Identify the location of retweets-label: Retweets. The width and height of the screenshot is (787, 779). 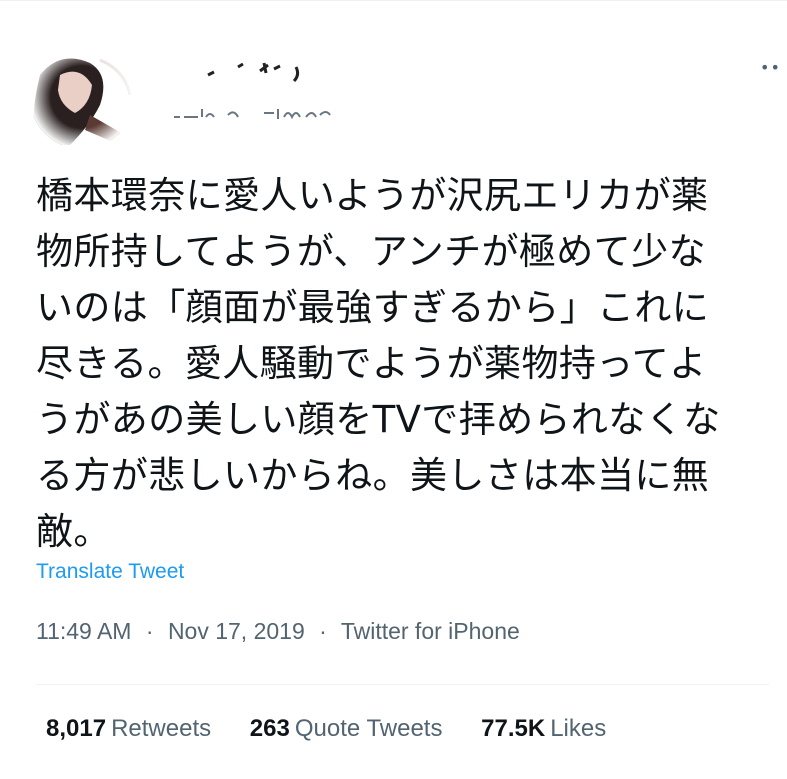
(161, 728).